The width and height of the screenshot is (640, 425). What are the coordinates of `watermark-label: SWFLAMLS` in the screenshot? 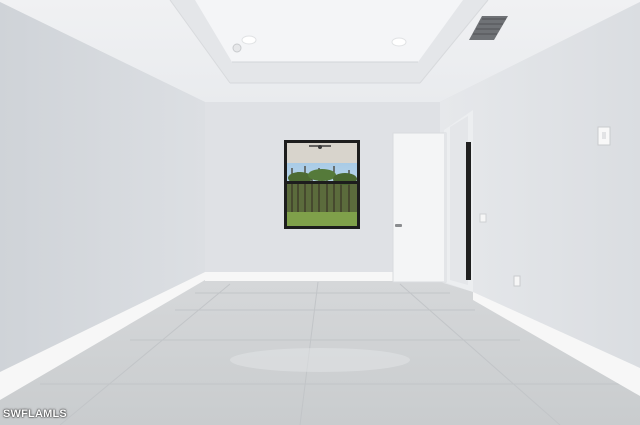 It's located at (35, 414).